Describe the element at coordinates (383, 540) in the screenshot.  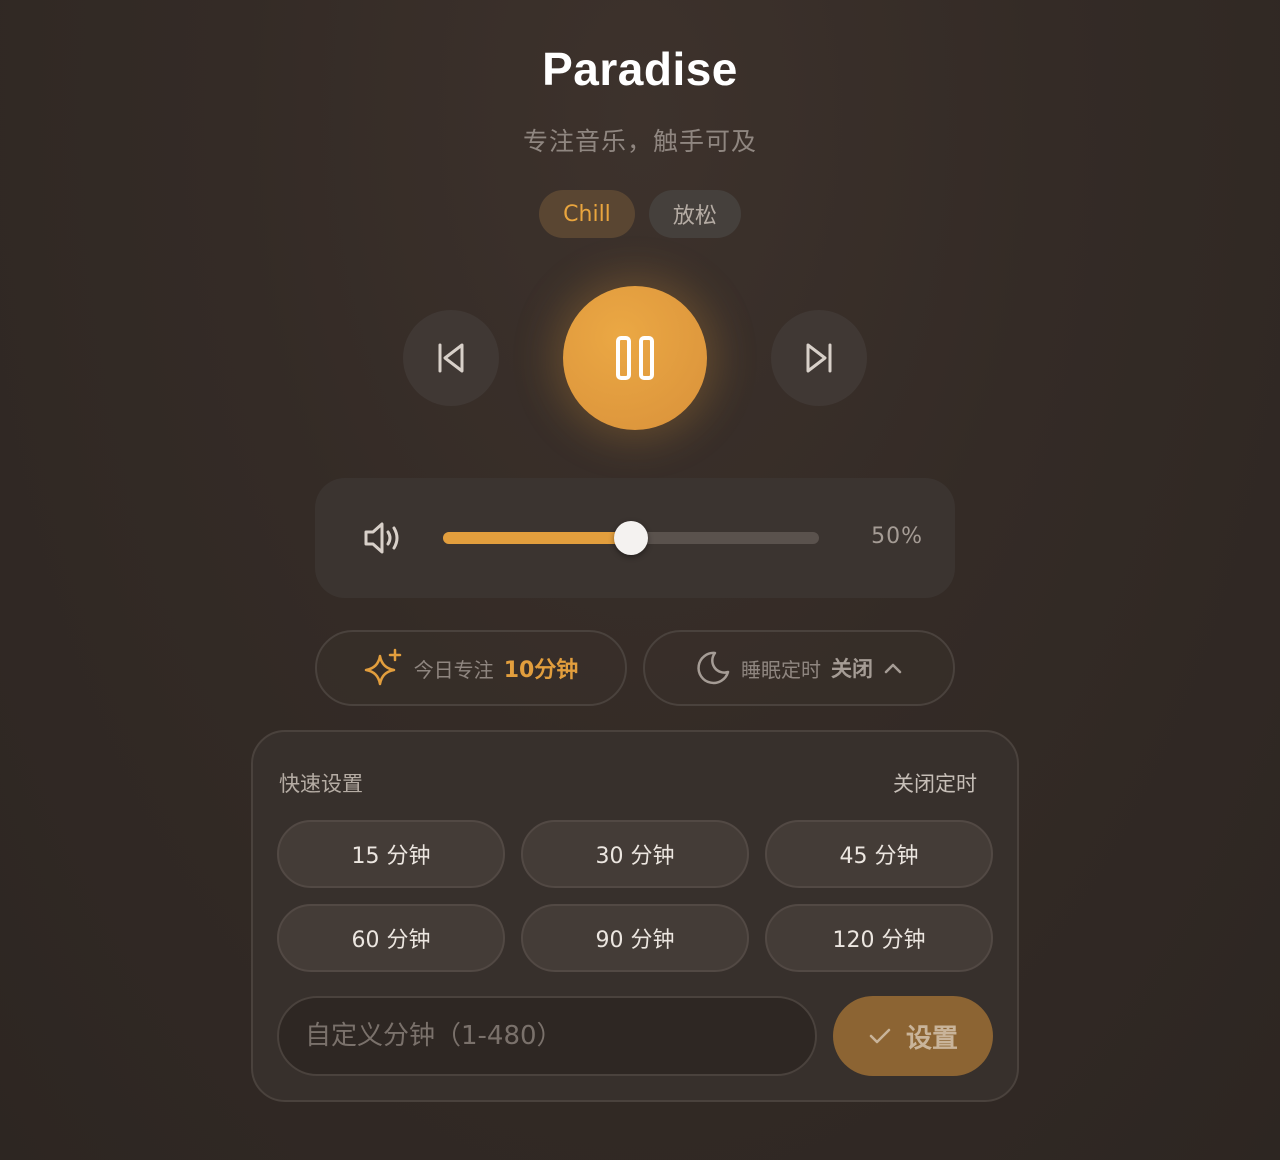
I see `speaker-icon` at that location.